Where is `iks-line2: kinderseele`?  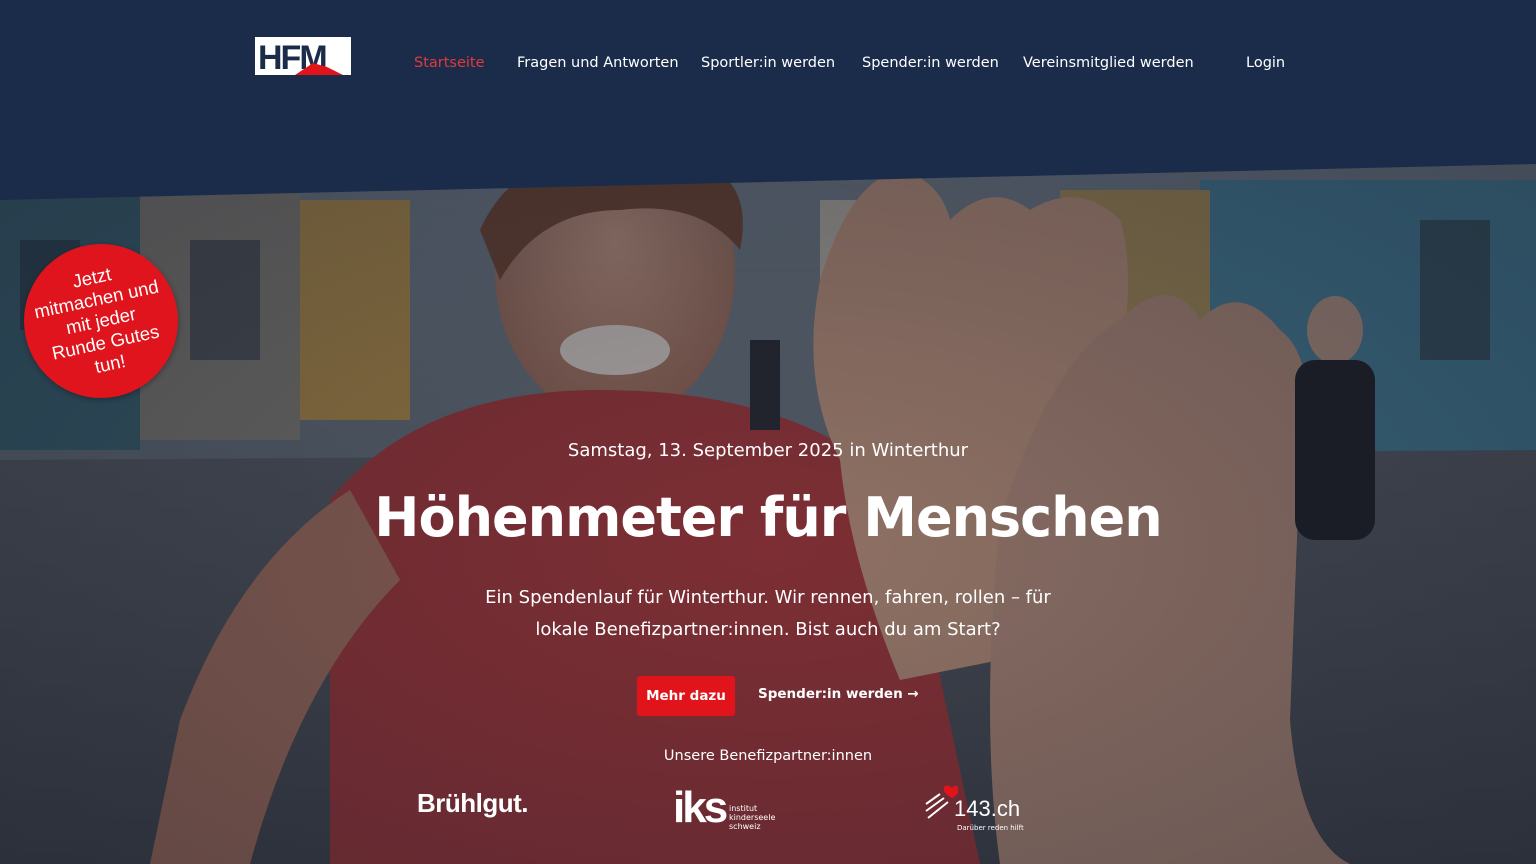 iks-line2: kinderseele is located at coordinates (752, 817).